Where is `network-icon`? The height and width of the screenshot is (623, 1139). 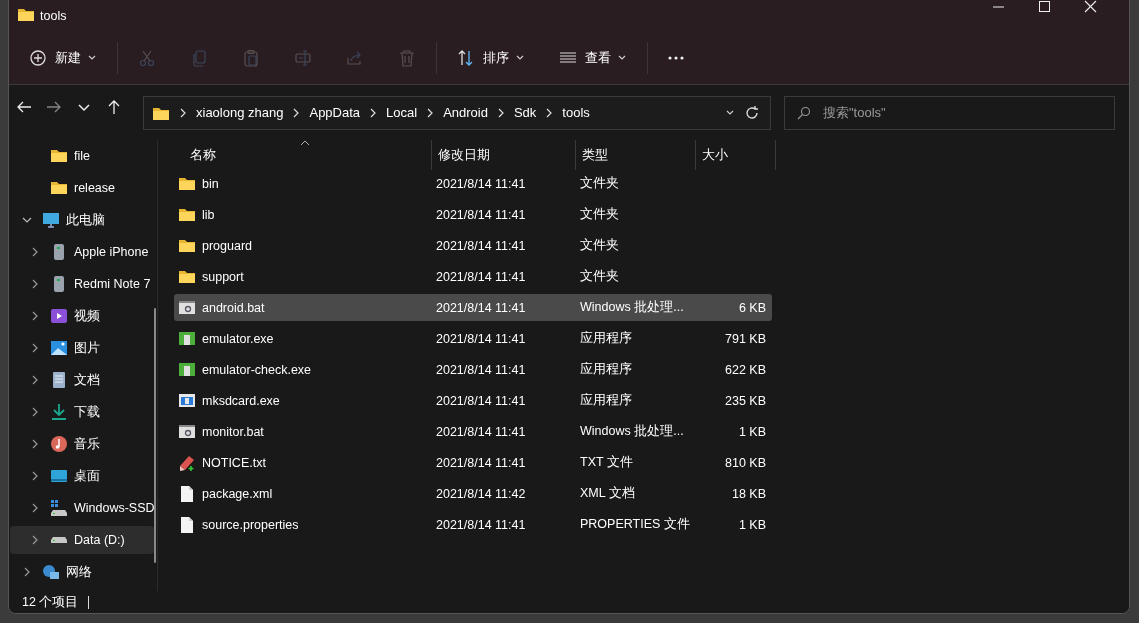
network-icon is located at coordinates (51, 572).